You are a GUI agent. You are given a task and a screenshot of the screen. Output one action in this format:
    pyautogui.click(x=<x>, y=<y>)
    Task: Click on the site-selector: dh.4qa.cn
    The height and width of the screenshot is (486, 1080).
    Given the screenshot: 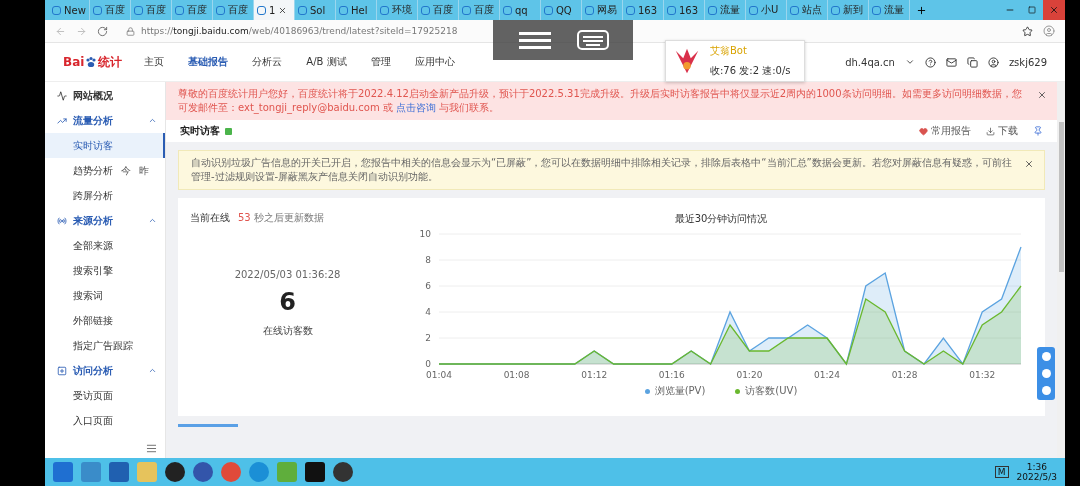 What is the action you would take?
    pyautogui.click(x=870, y=62)
    